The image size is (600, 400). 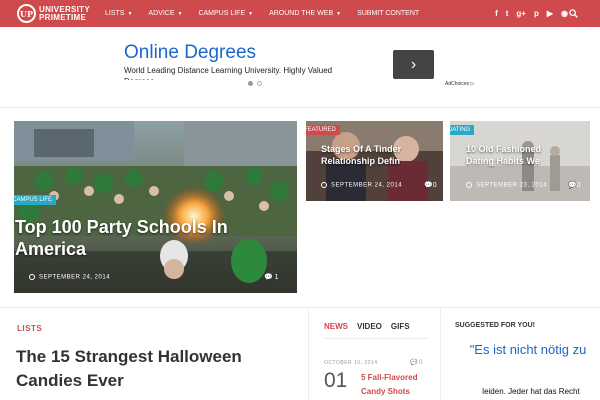 What do you see at coordinates (528, 391) in the screenshot?
I see `suggested-quote-line-2: leiden. Jeder hat das Recht` at bounding box center [528, 391].